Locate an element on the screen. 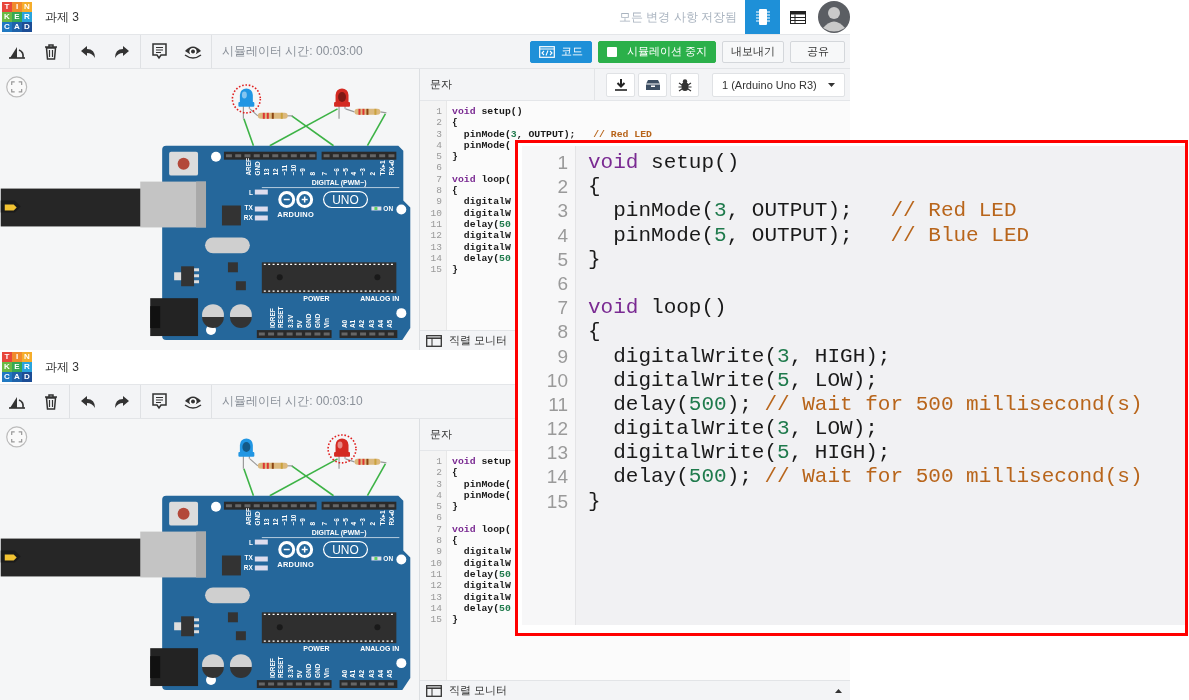 This screenshot has width=1189, height=700. download-button is located at coordinates (620, 84).